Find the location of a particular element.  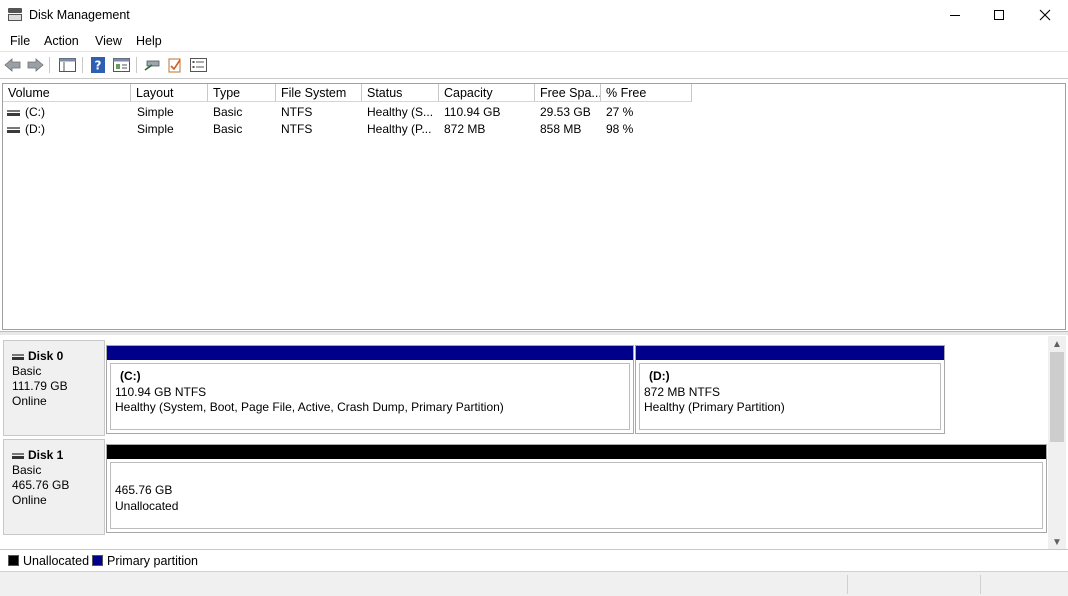

connect-disk-button is located at coordinates (152, 65).